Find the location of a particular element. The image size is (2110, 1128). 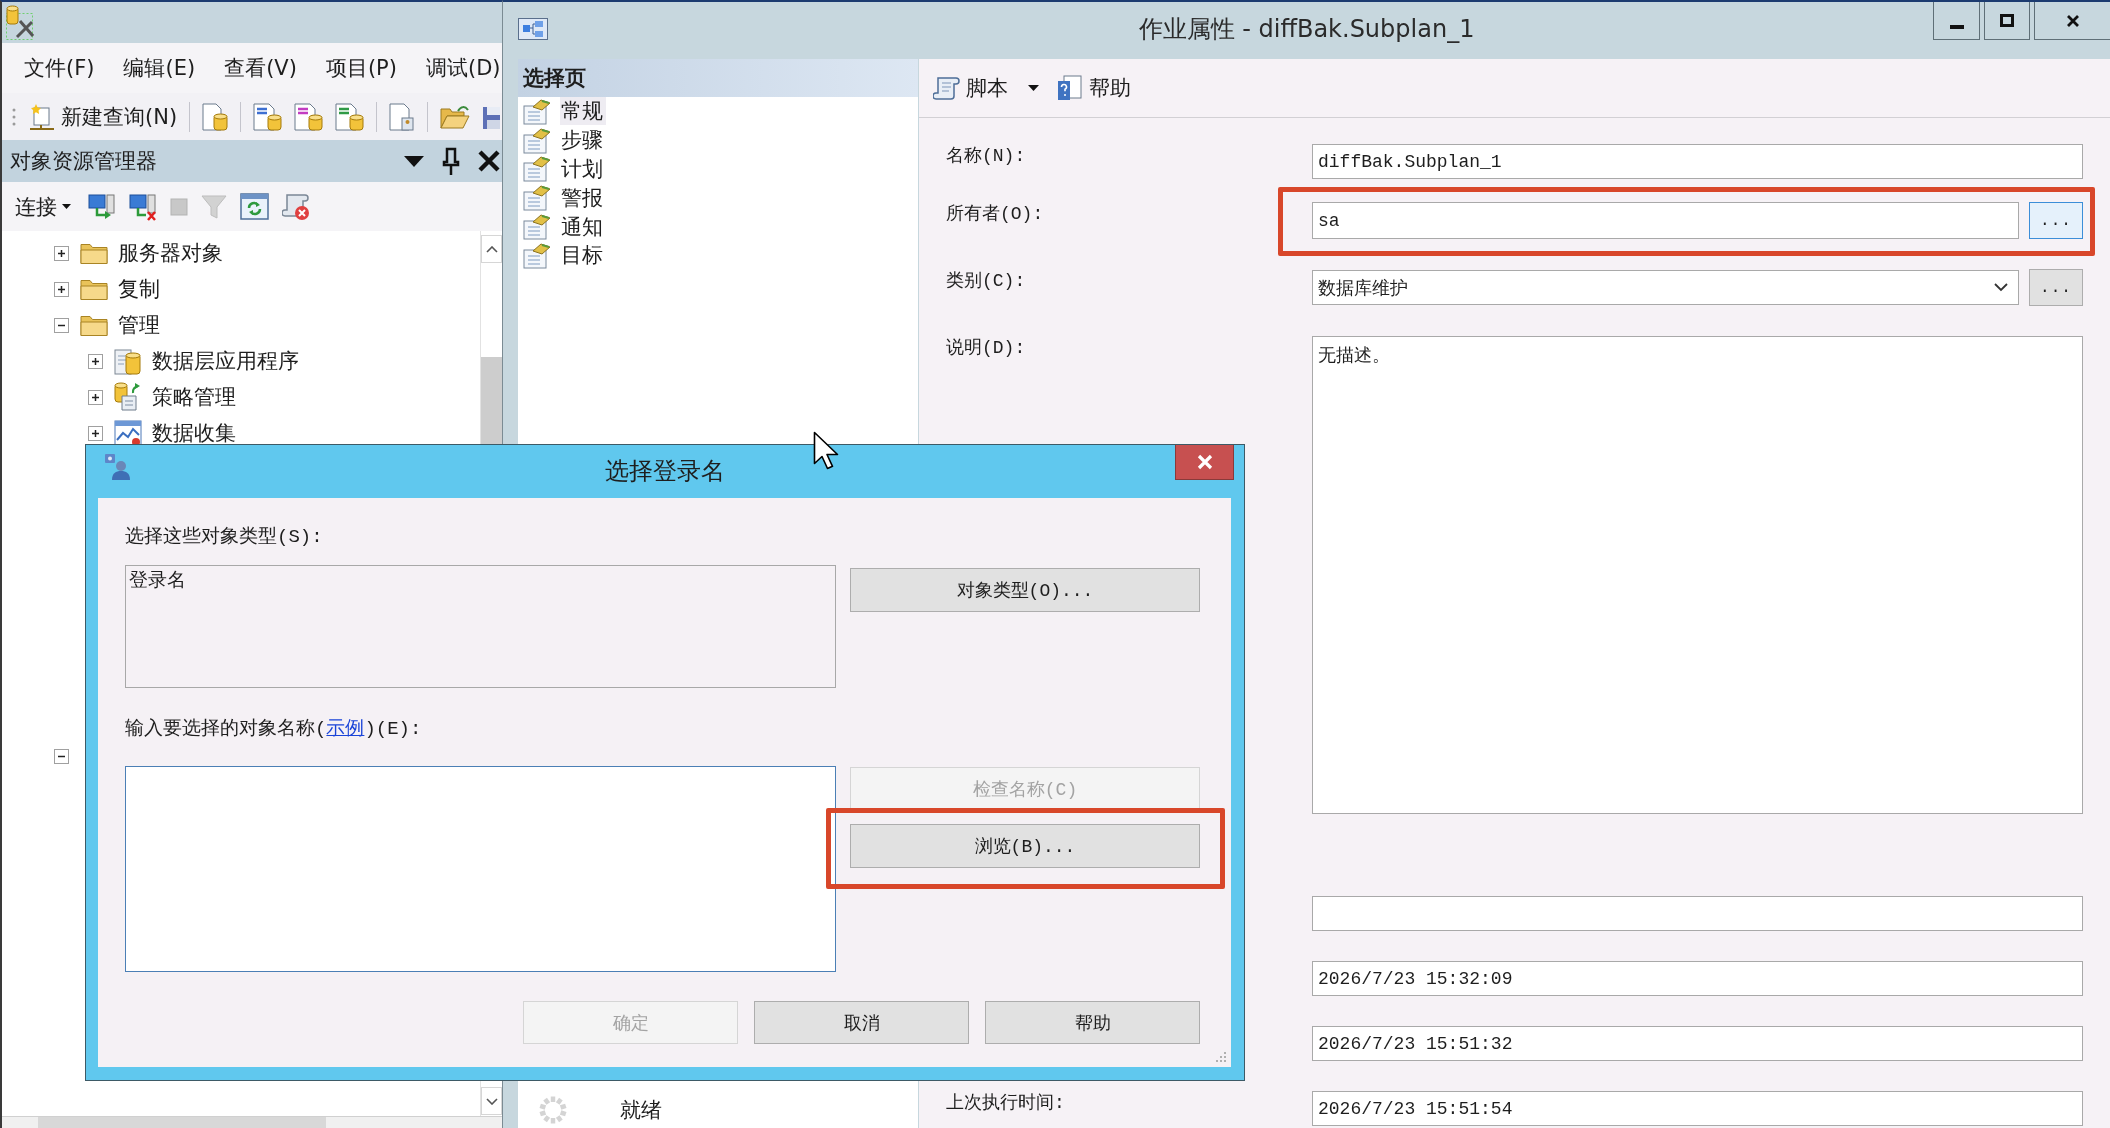

new-query-button: 新建查询(N) is located at coordinates (103, 116).